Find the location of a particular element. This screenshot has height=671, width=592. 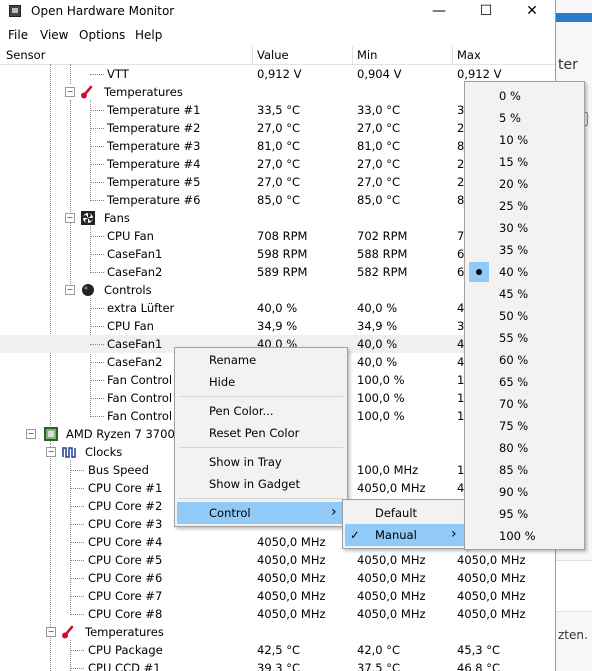

column-sensor: Sensor is located at coordinates (25, 55).